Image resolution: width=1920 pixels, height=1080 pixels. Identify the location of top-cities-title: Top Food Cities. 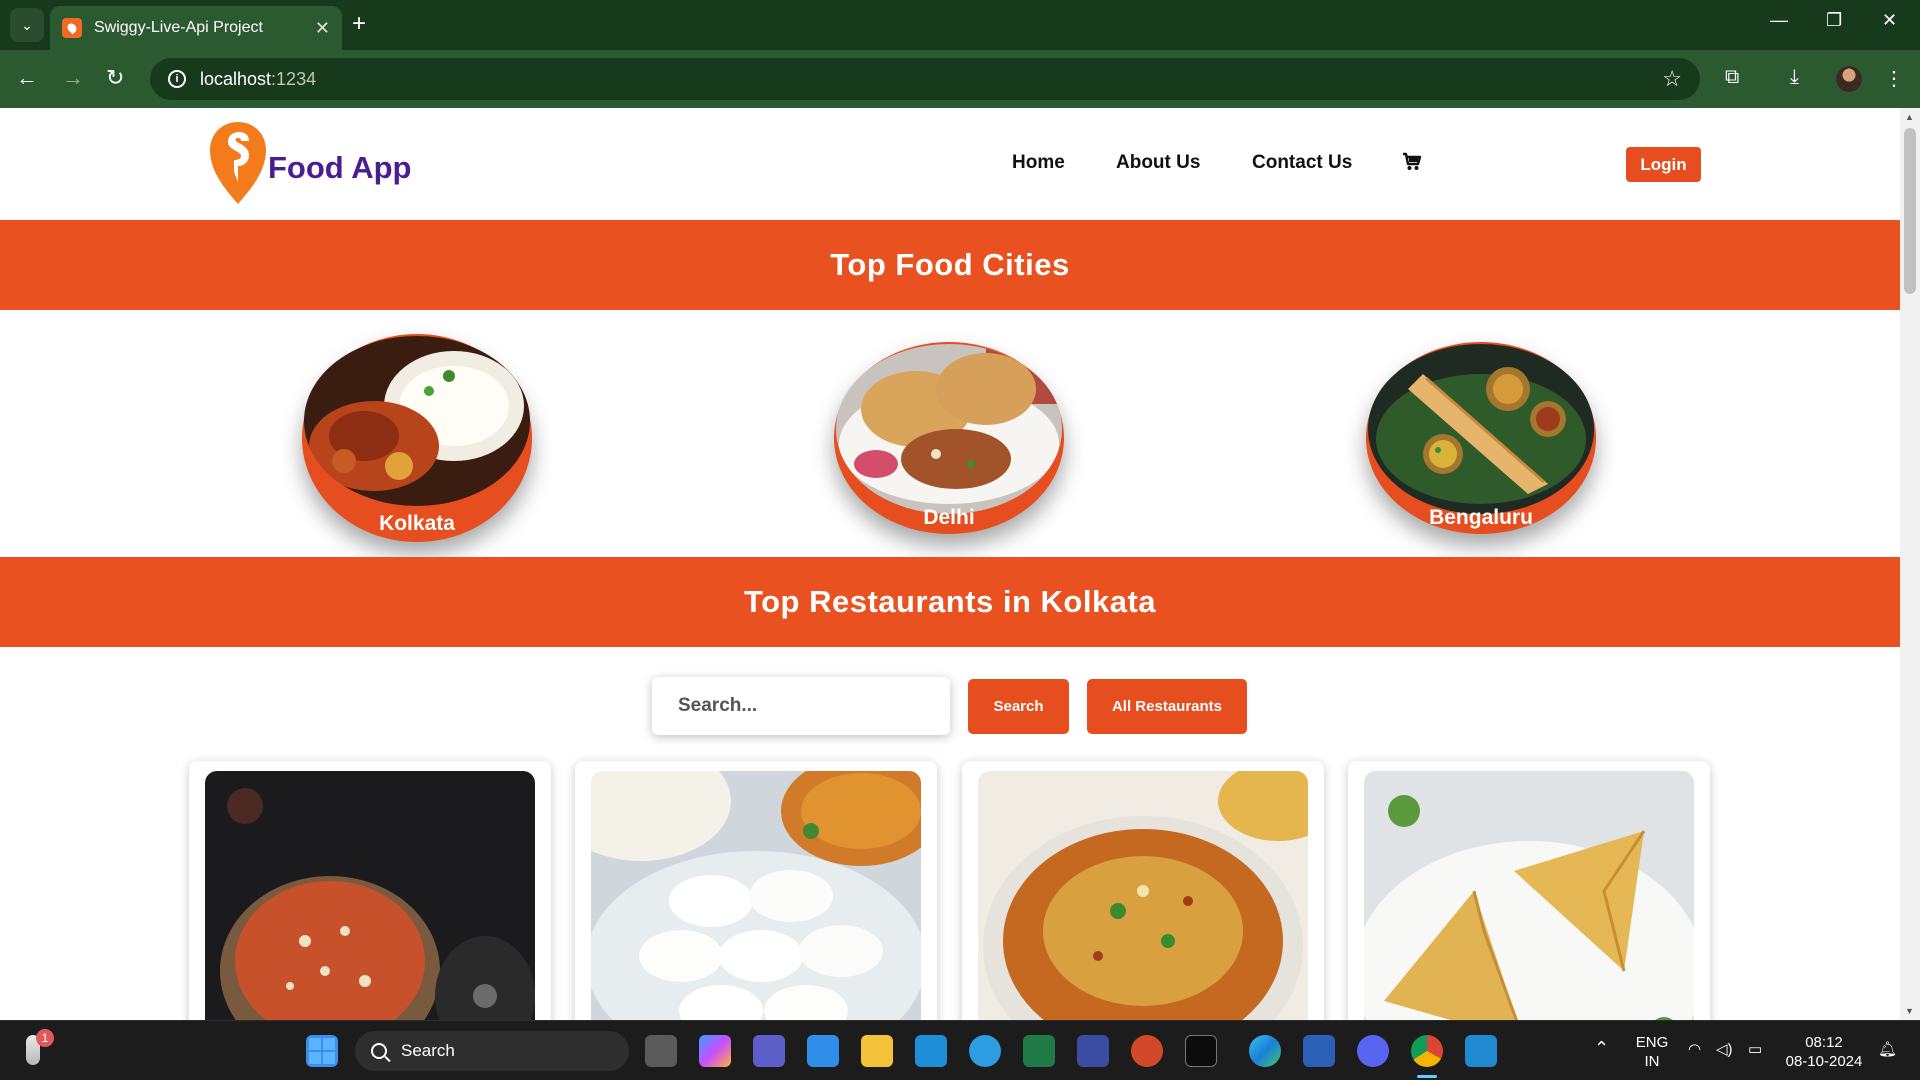
(950, 264).